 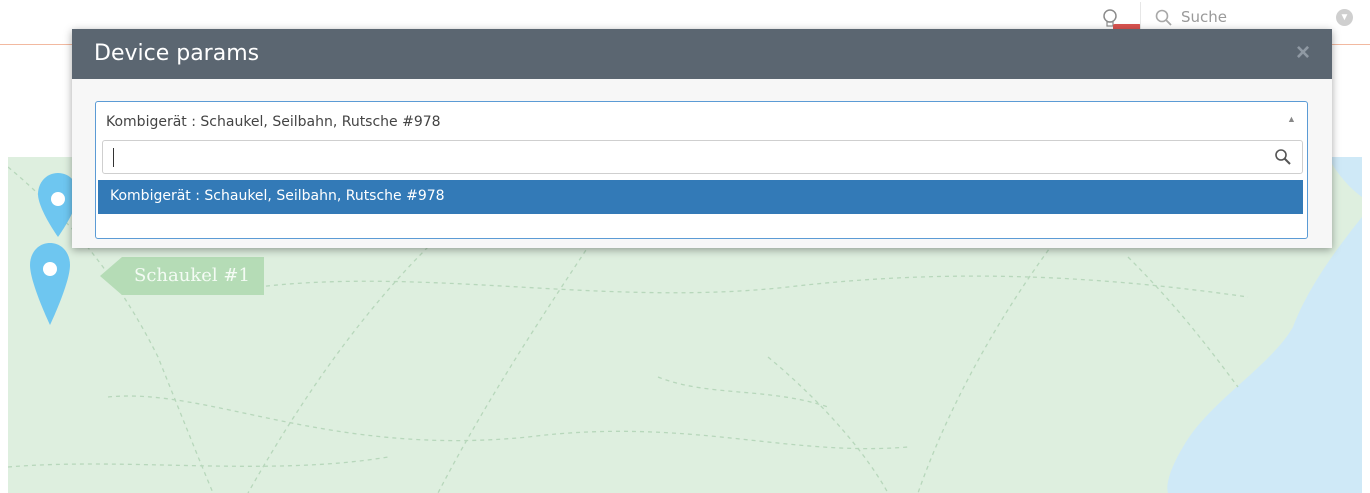 I want to click on close-icon: ×, so click(x=1303, y=53).